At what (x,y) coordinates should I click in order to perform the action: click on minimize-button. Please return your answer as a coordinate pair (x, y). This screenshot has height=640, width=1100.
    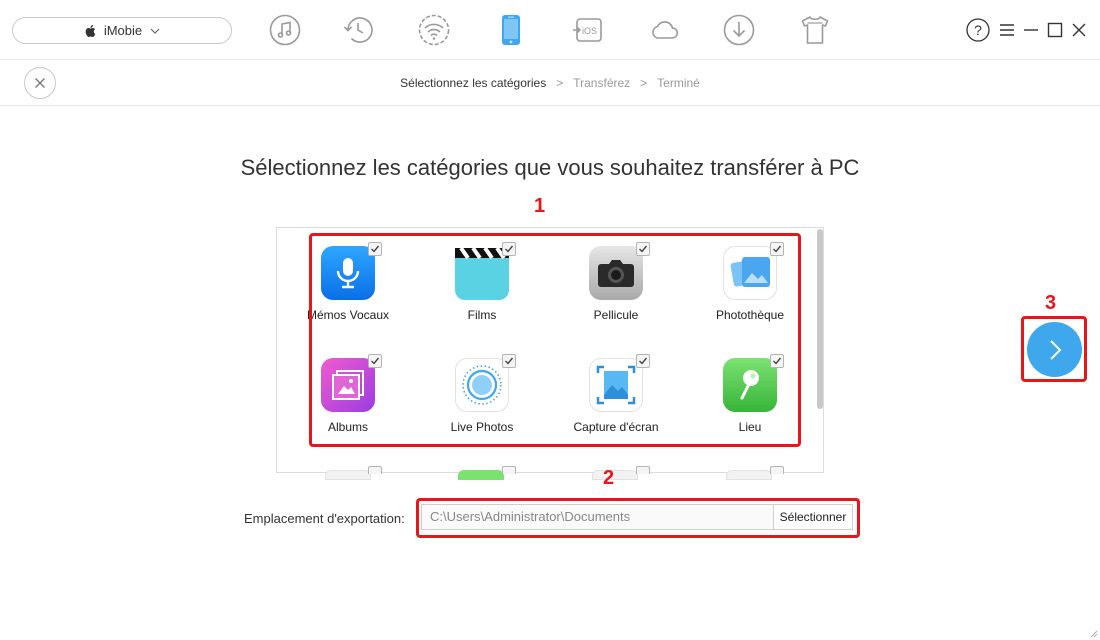
    Looking at the image, I should click on (1031, 30).